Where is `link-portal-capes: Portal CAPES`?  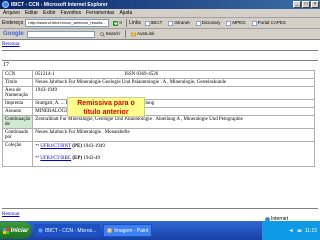 link-portal-capes: Portal CAPES is located at coordinates (269, 23).